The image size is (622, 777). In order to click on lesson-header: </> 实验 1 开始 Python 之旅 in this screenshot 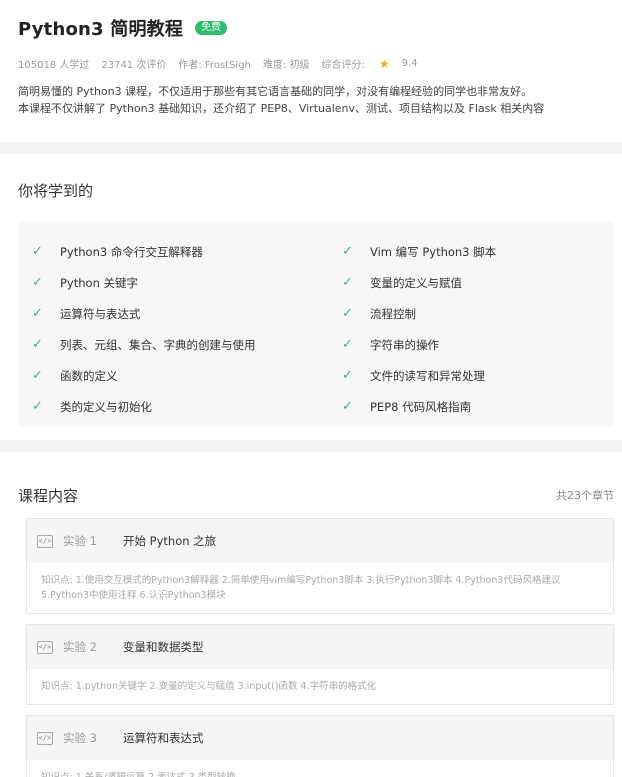, I will do `click(320, 541)`.